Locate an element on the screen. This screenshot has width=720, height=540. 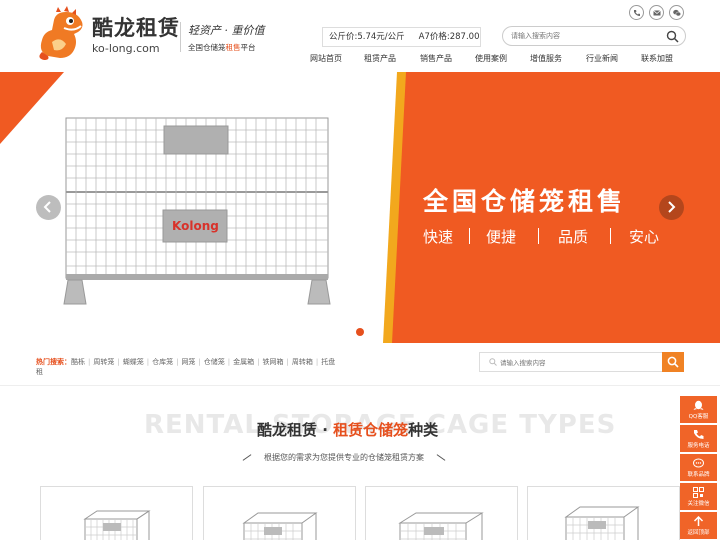
carousel-next-button is located at coordinates (671, 207).